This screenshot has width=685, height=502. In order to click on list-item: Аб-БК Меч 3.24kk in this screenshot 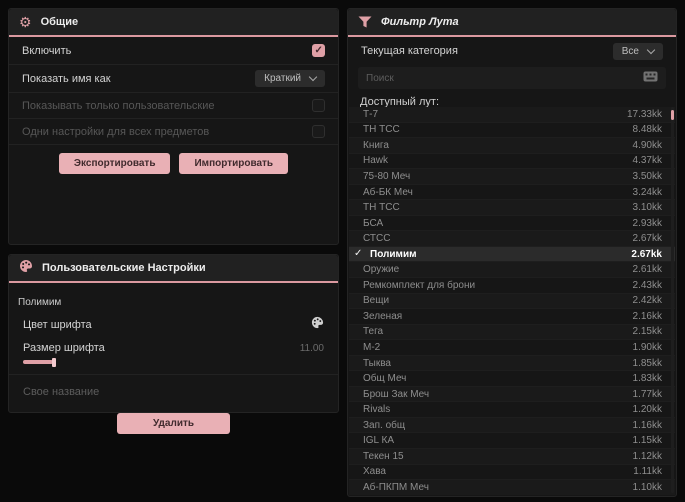, I will do `click(512, 193)`.